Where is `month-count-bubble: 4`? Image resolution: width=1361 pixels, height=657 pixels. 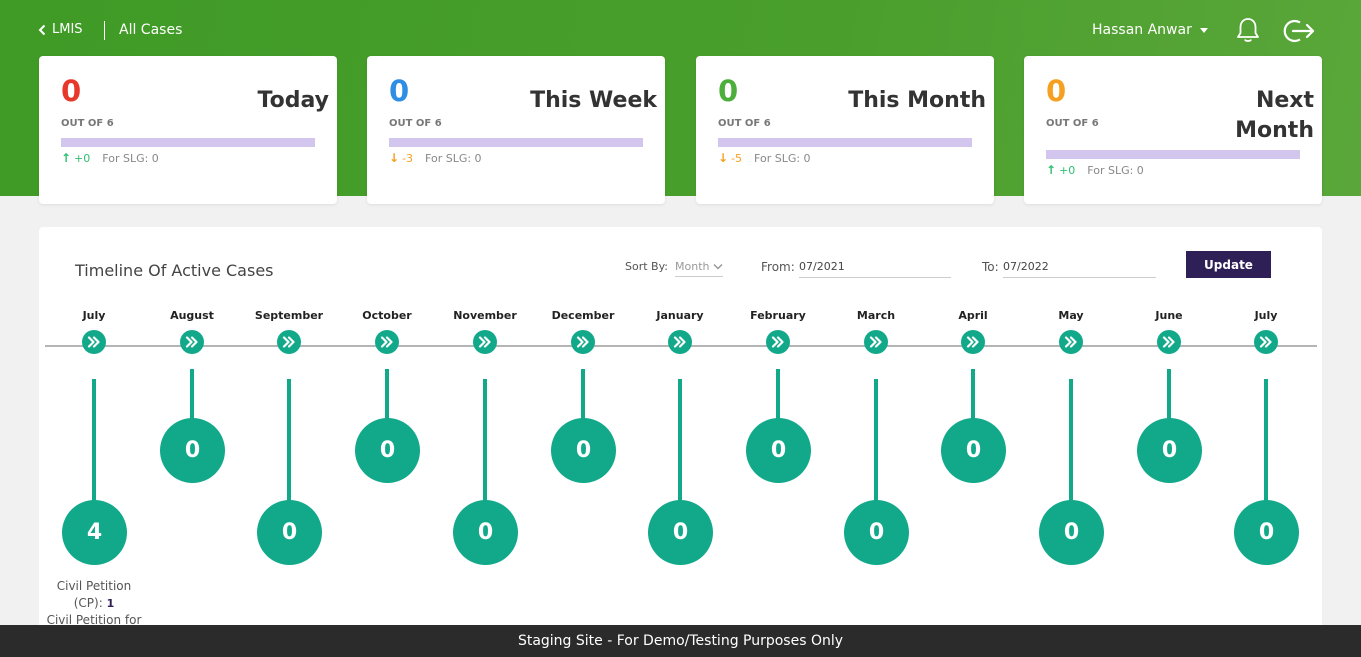 month-count-bubble: 4 is located at coordinates (94, 532).